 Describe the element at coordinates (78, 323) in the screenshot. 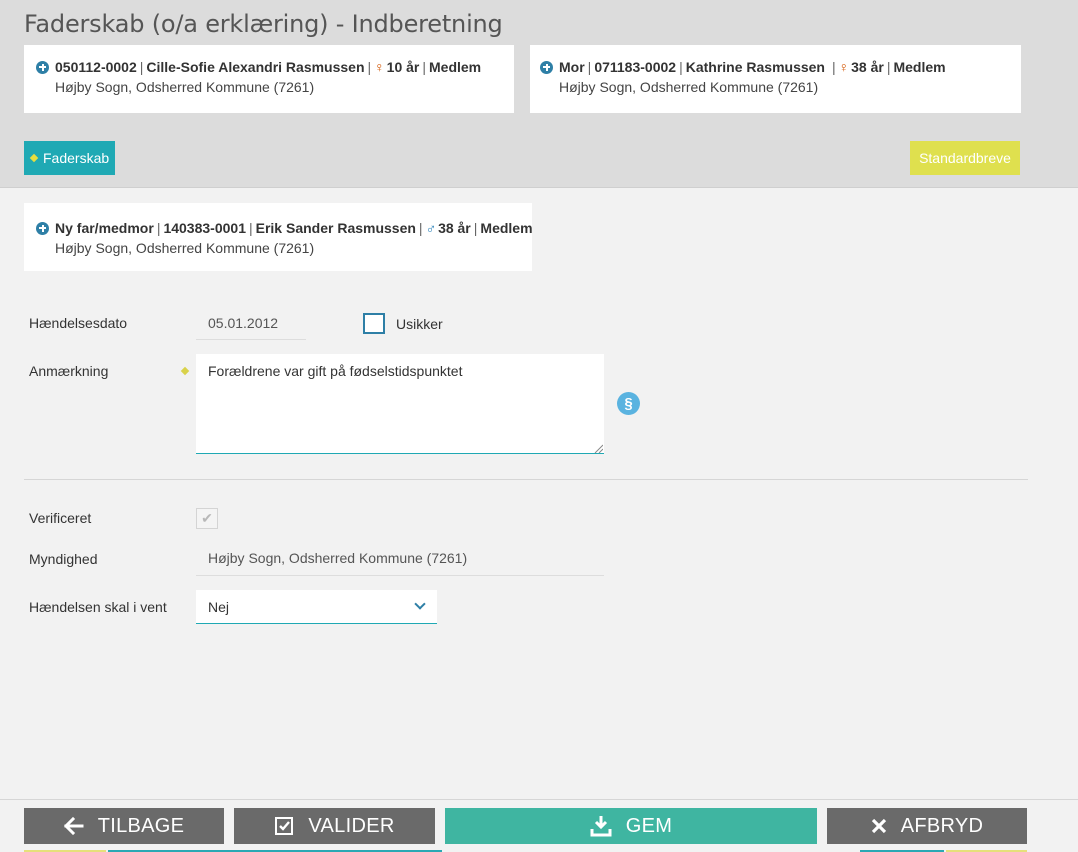

I see `event-date-label: Hændelsesdato` at that location.